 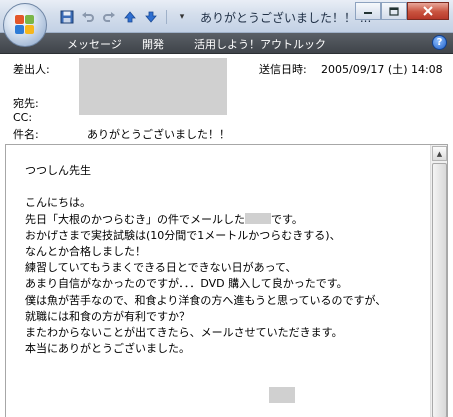 I want to click on vertical-scrollbar: ▲, so click(x=438, y=281).